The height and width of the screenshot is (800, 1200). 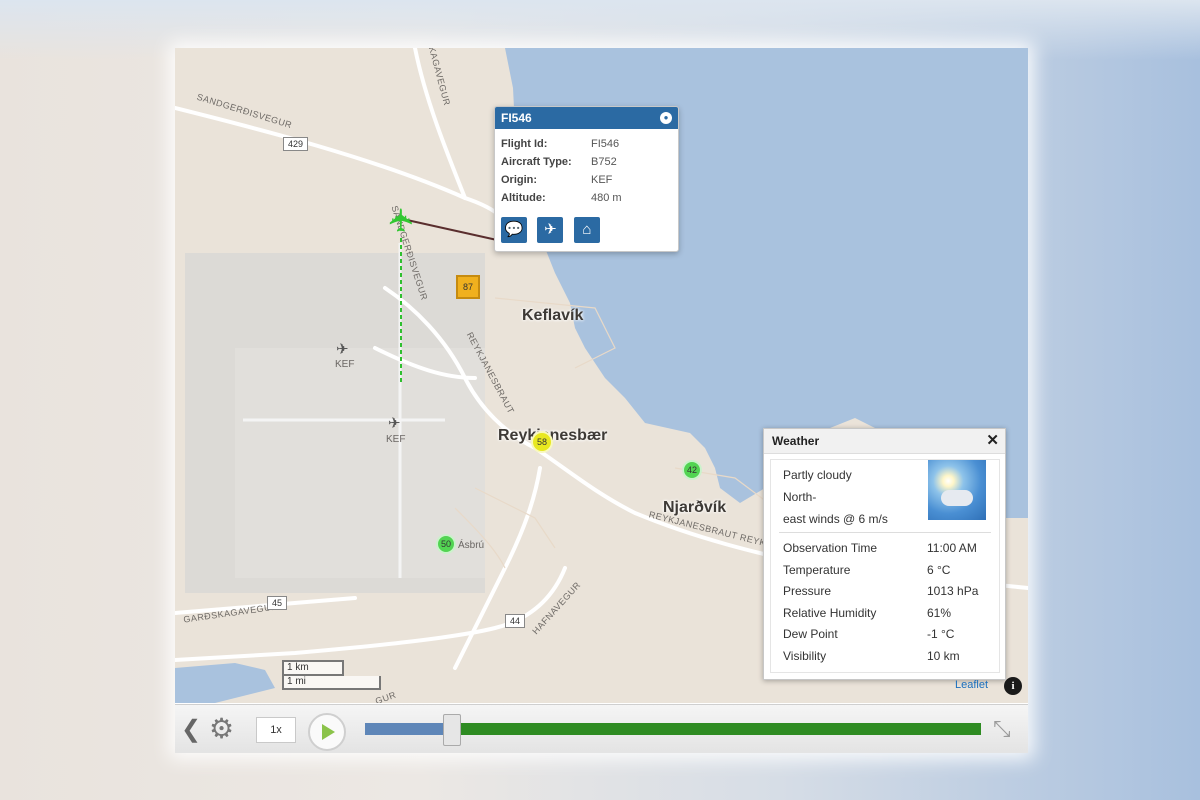 What do you see at coordinates (971, 685) in the screenshot?
I see `leaflet-attribution-link: Leaflet` at bounding box center [971, 685].